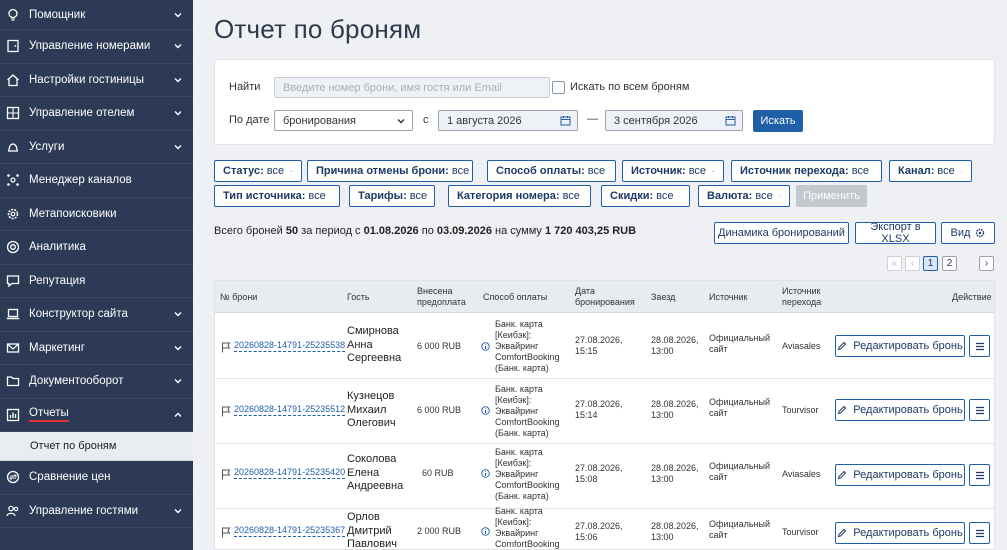 The image size is (1007, 550). I want to click on guest-name: Смирнова Анна Сергеевна, so click(374, 344).